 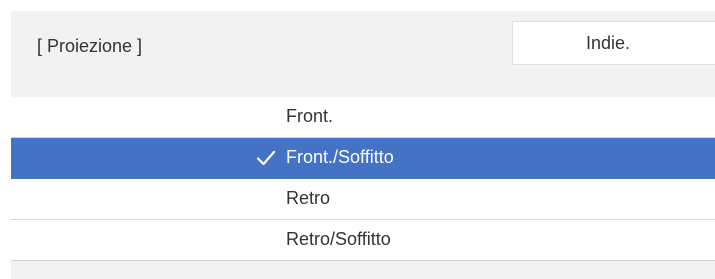 I want to click on back-button: Indie., so click(x=613, y=43).